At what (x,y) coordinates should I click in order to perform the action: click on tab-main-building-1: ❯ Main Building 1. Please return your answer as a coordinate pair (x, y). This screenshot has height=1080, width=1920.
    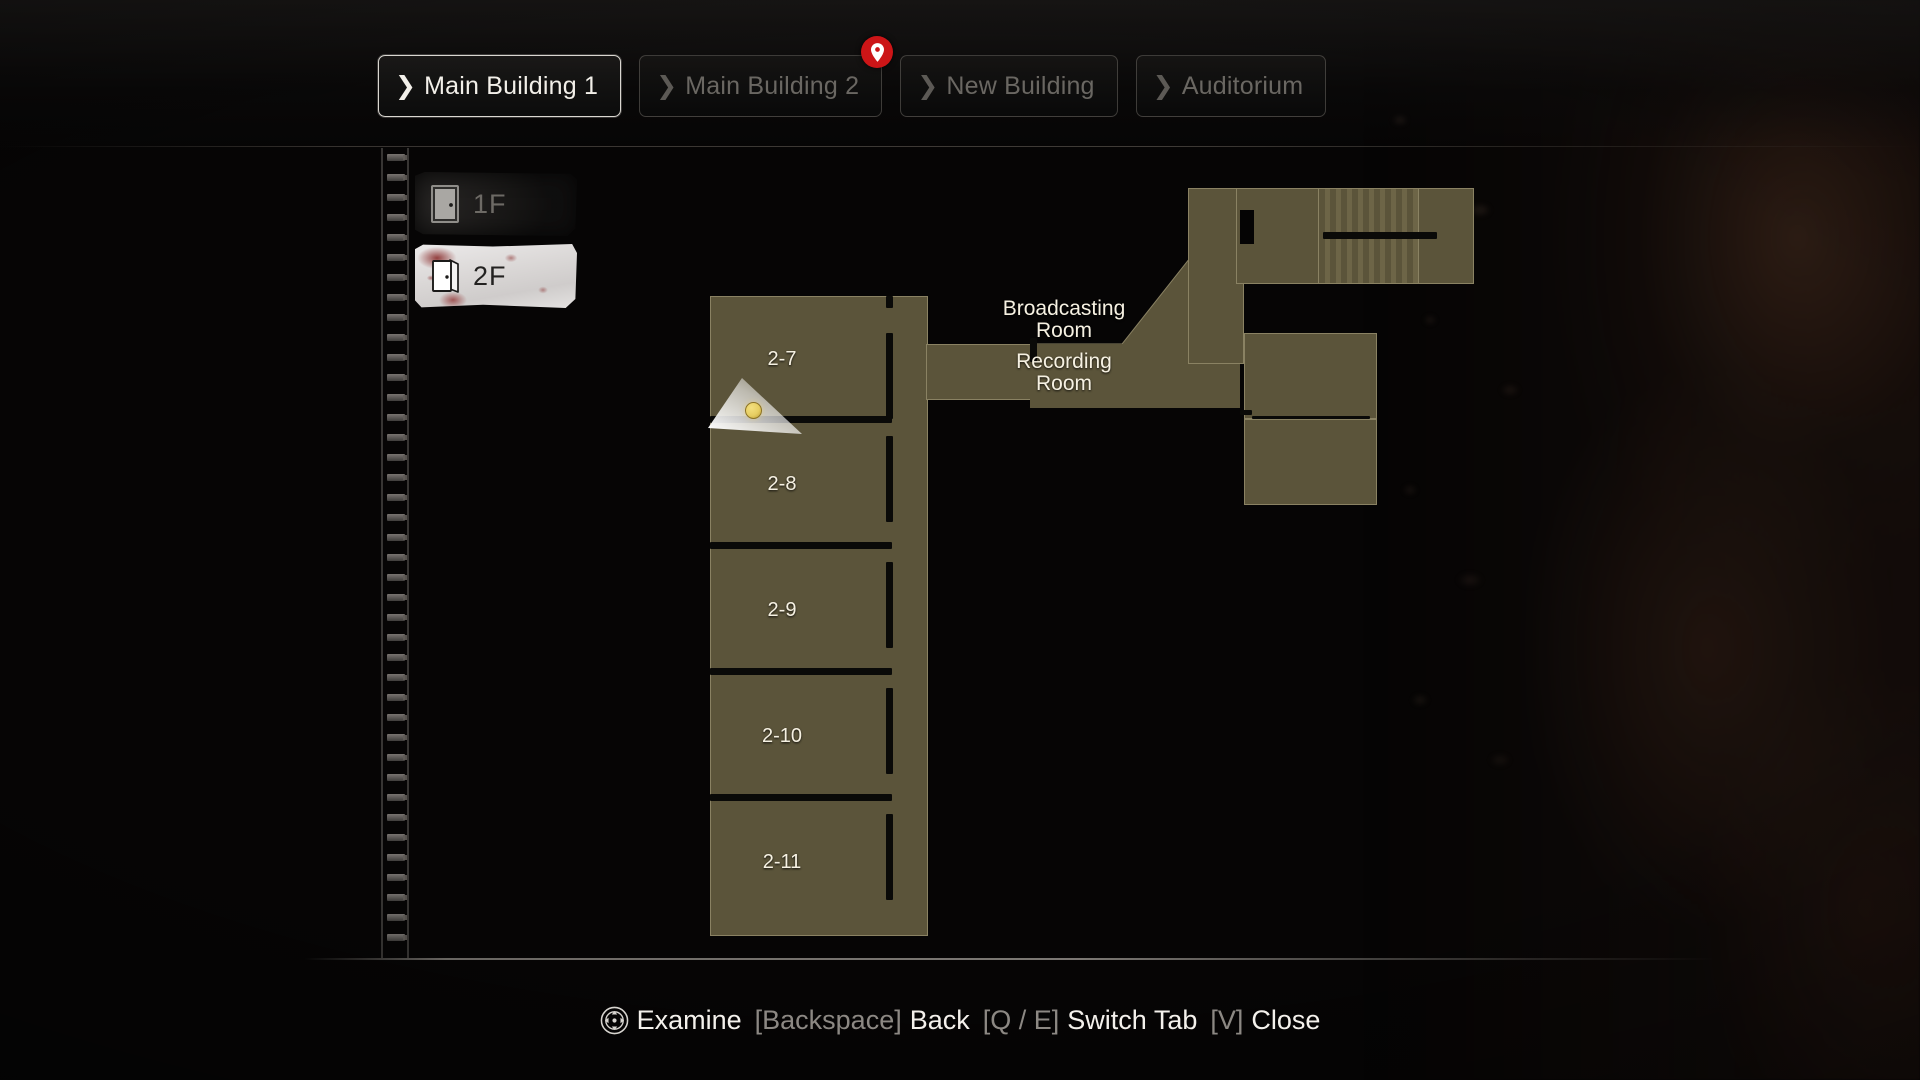
    Looking at the image, I should click on (500, 86).